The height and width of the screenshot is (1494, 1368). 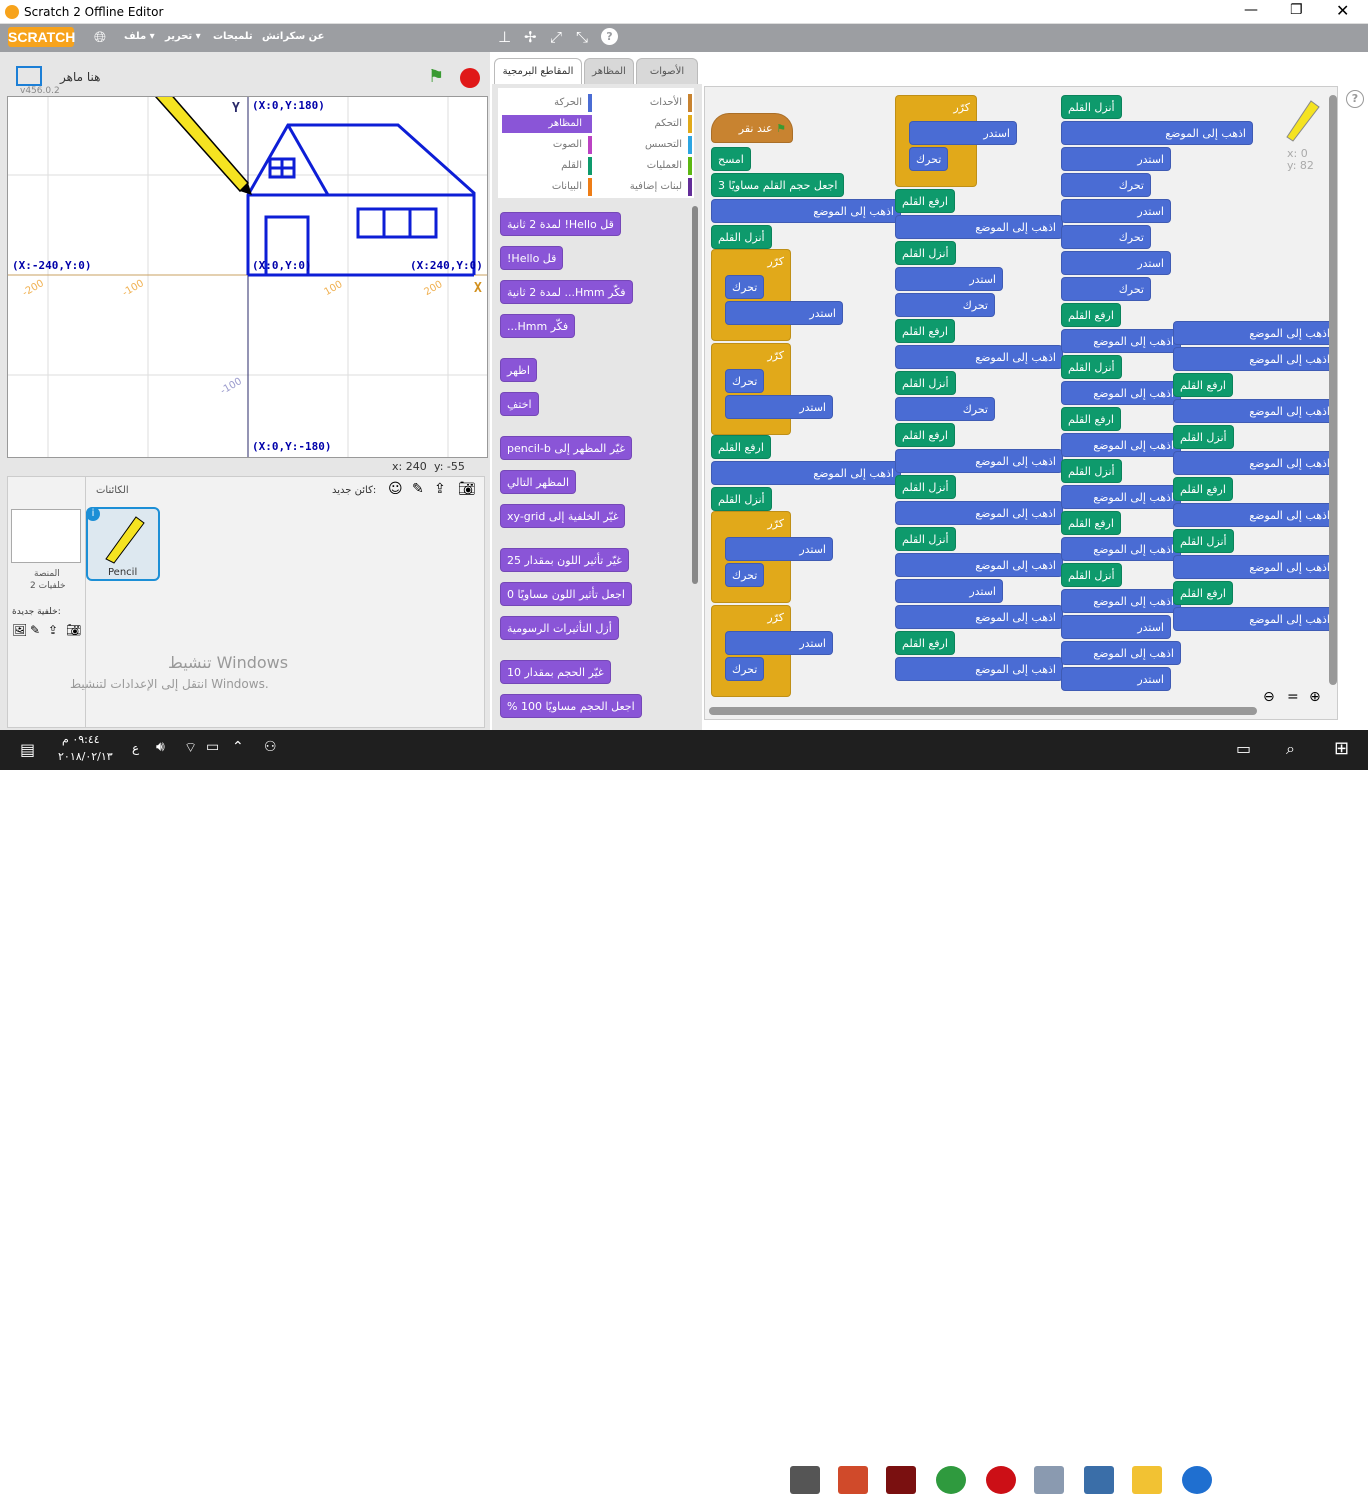 I want to click on notifications-icon: ▤, so click(x=27, y=749).